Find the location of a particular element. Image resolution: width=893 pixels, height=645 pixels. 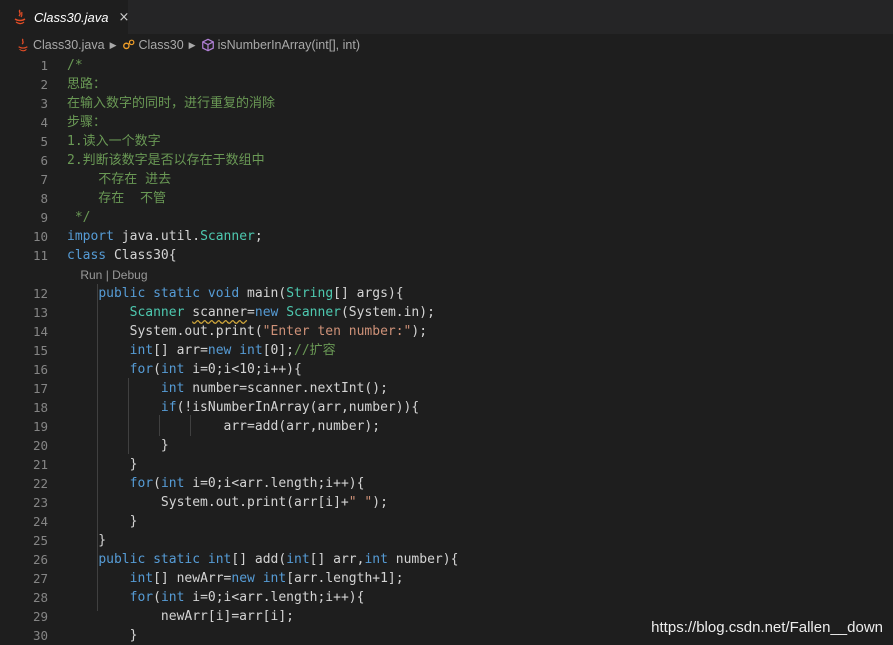

breadcrumb-class: Class30 is located at coordinates (153, 45).